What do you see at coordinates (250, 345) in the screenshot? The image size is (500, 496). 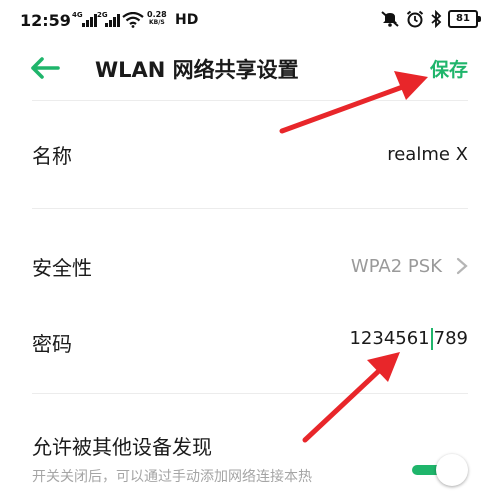 I see `password-setting-row: 密码 1234561 789` at bounding box center [250, 345].